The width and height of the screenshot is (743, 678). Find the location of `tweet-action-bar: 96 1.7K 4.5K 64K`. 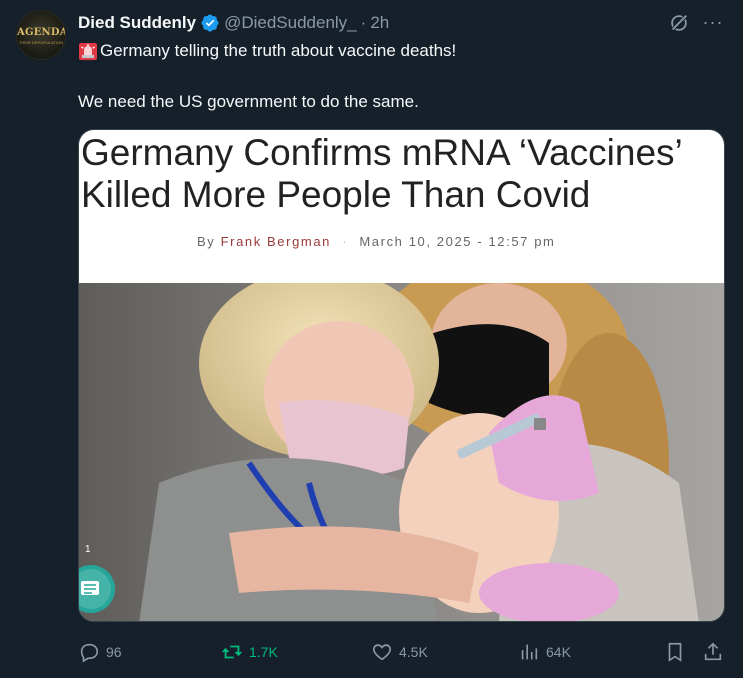

tweet-action-bar: 96 1.7K 4.5K 64K is located at coordinates (401, 652).